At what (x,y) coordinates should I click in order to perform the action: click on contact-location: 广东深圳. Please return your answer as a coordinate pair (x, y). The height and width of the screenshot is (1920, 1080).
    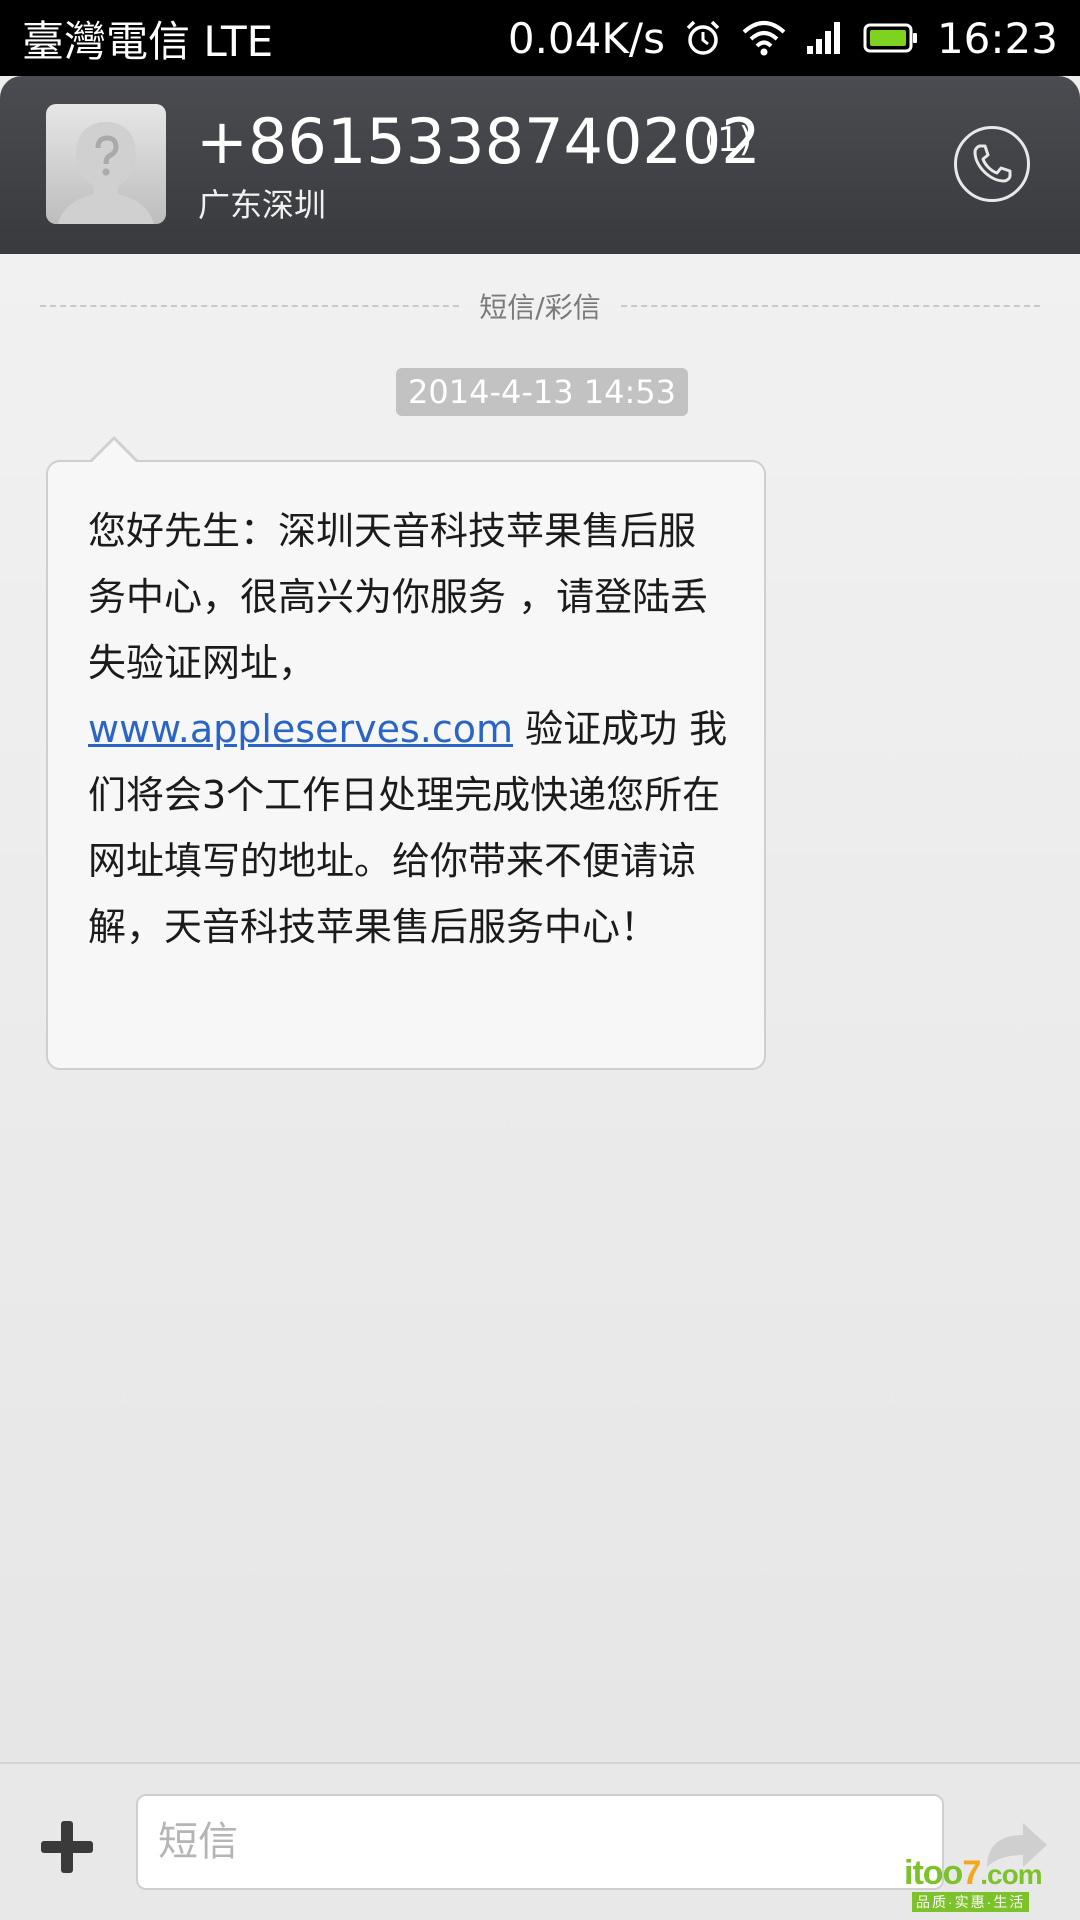
    Looking at the image, I should click on (262, 205).